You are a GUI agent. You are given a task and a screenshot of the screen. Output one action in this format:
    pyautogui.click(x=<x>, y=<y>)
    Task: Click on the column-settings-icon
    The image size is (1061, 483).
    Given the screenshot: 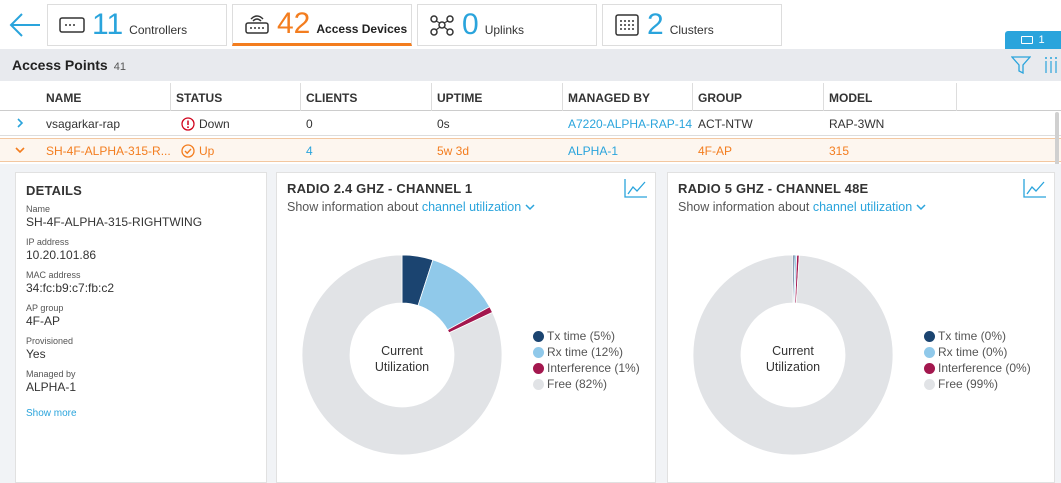 What is the action you would take?
    pyautogui.click(x=1051, y=65)
    